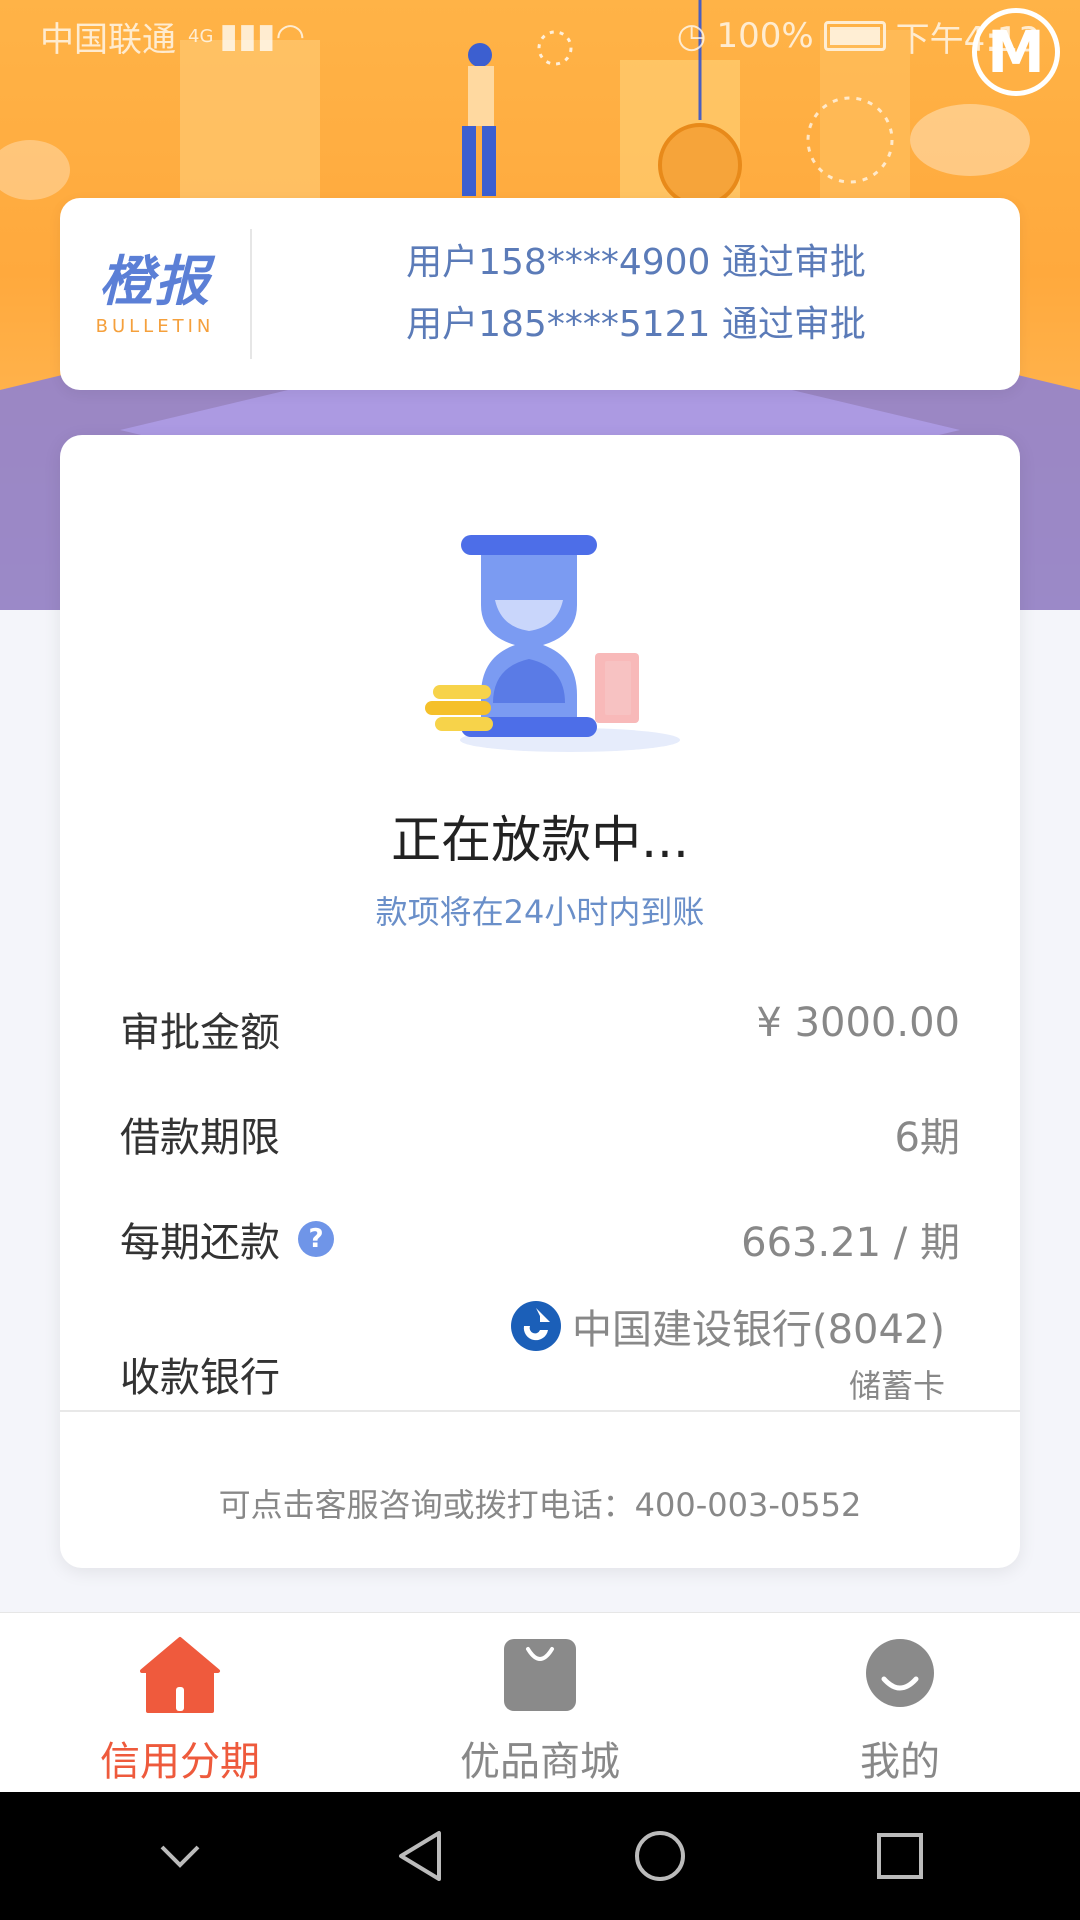 The height and width of the screenshot is (1920, 1080). I want to click on recents-square-icon, so click(900, 1856).